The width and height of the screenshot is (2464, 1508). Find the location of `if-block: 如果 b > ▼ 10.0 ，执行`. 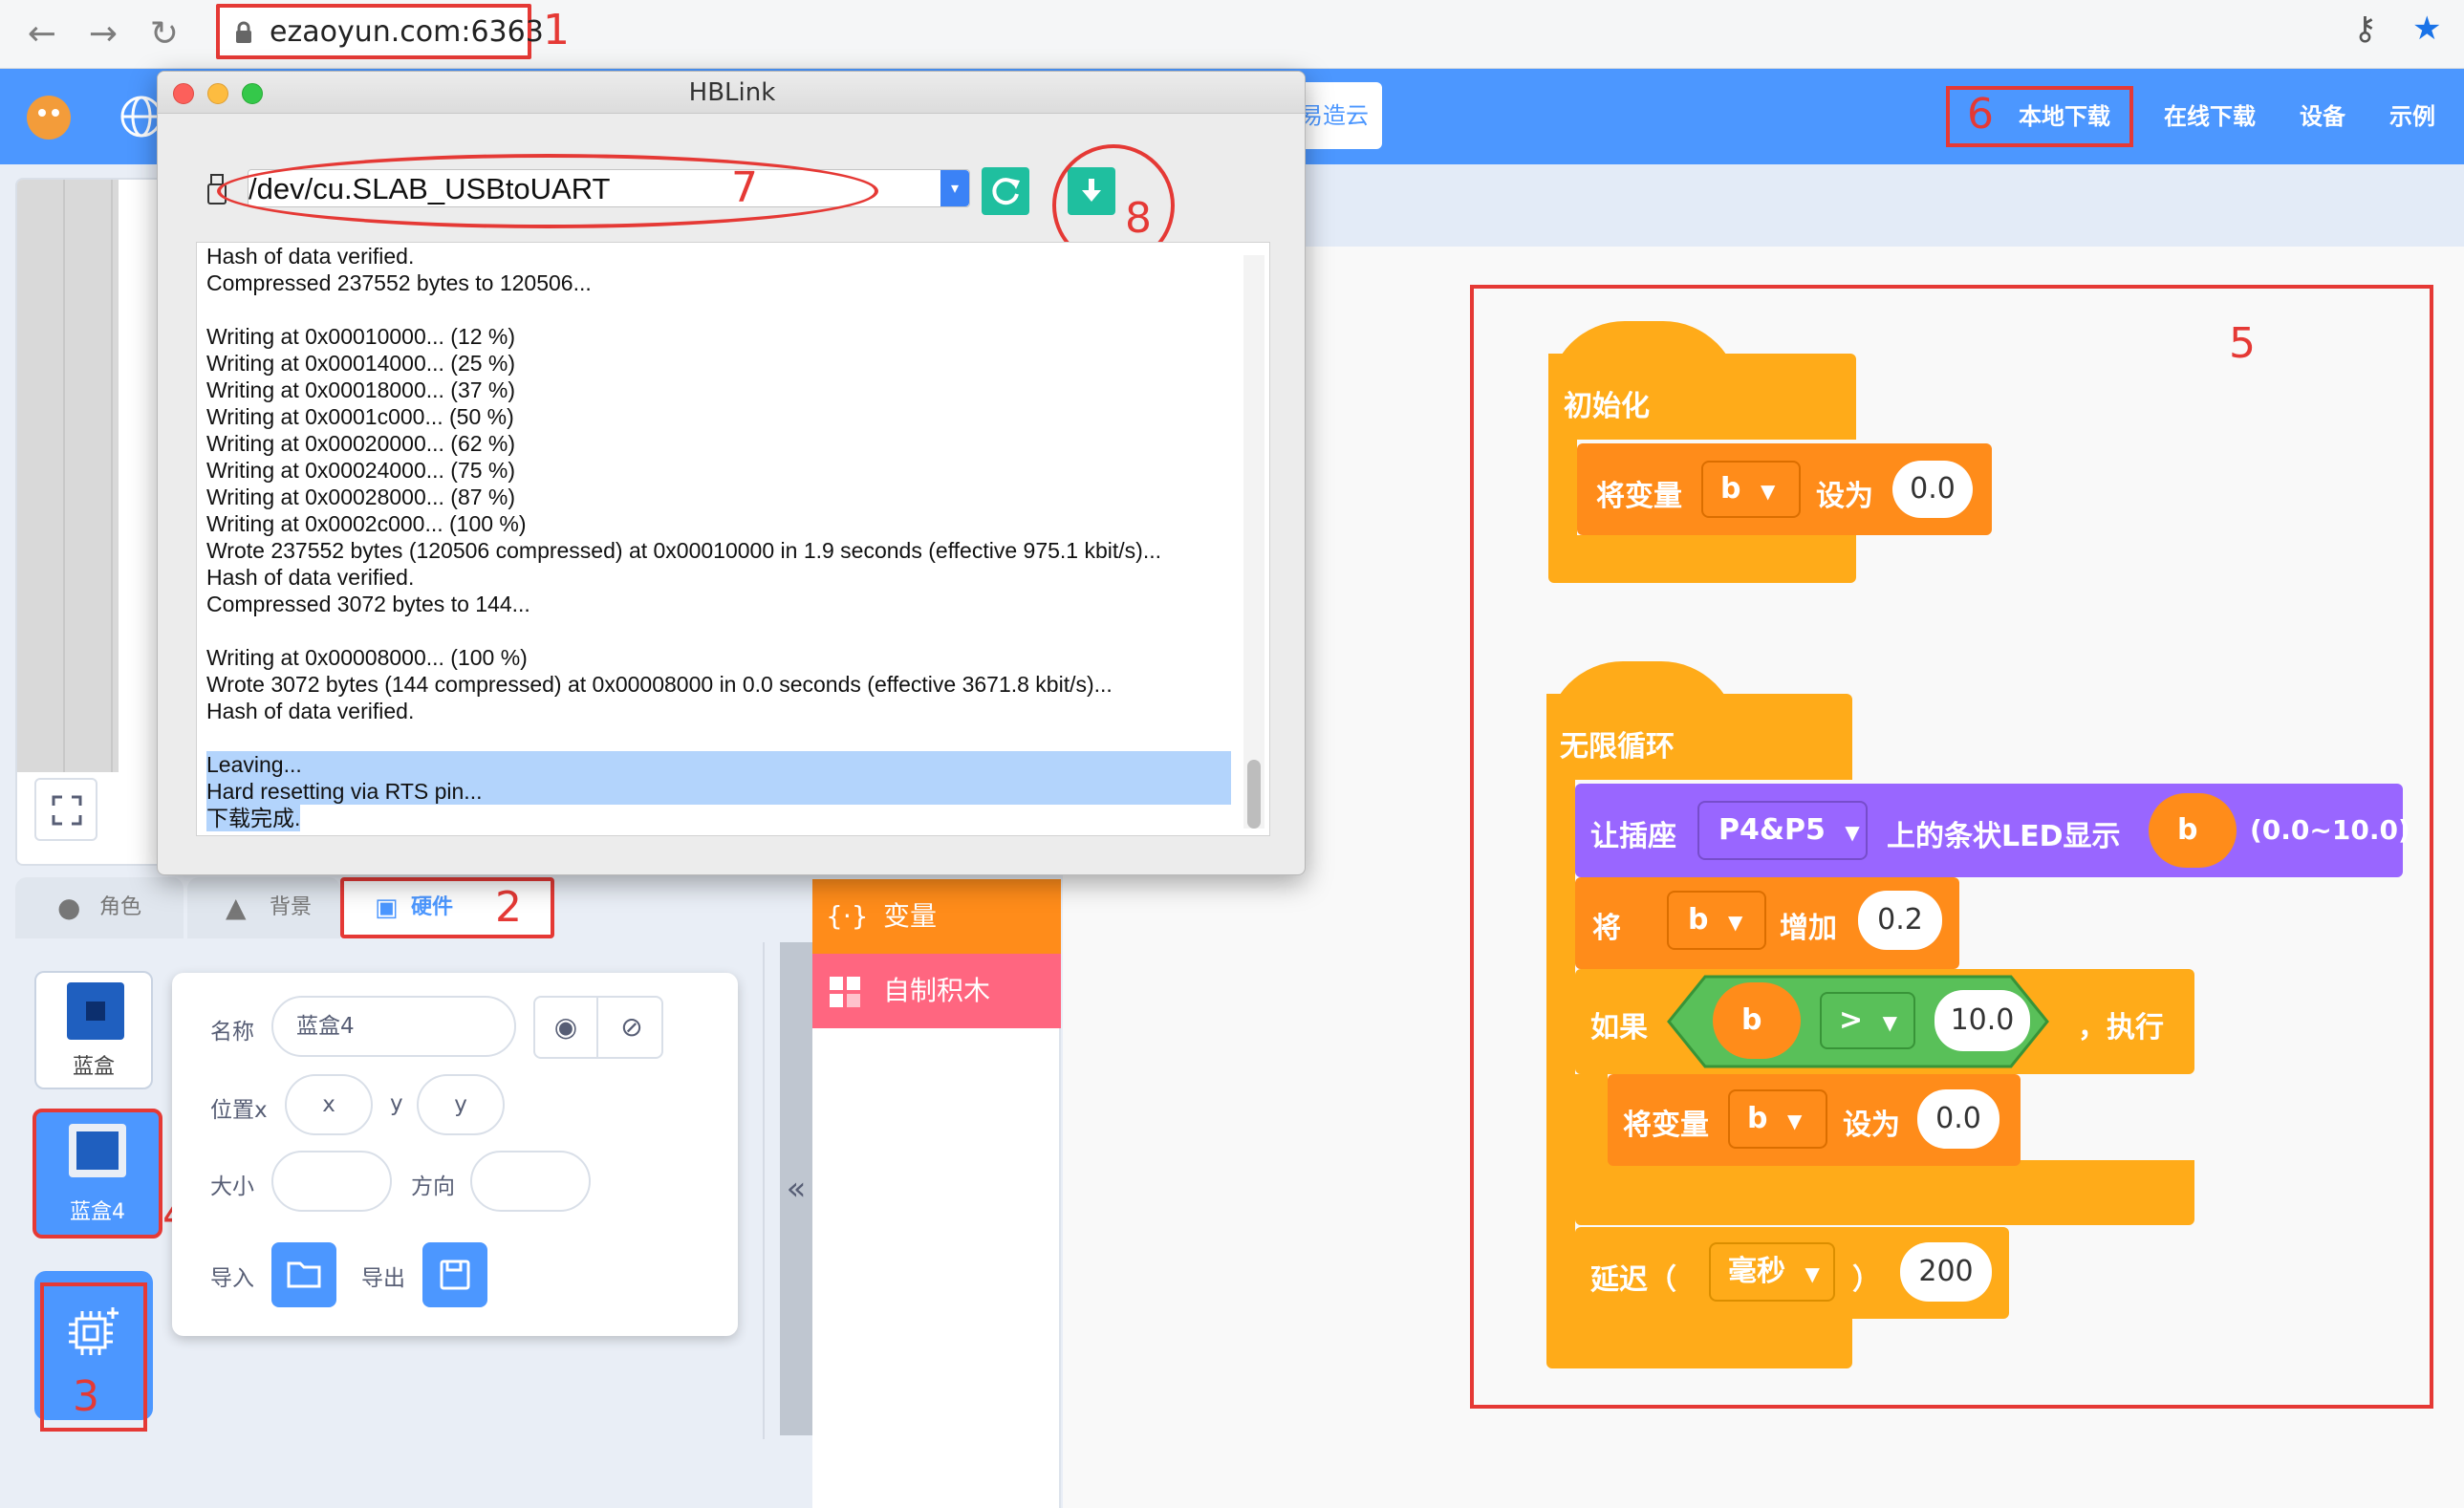

if-block: 如果 b > ▼ 10.0 ，执行 is located at coordinates (1885, 1021).